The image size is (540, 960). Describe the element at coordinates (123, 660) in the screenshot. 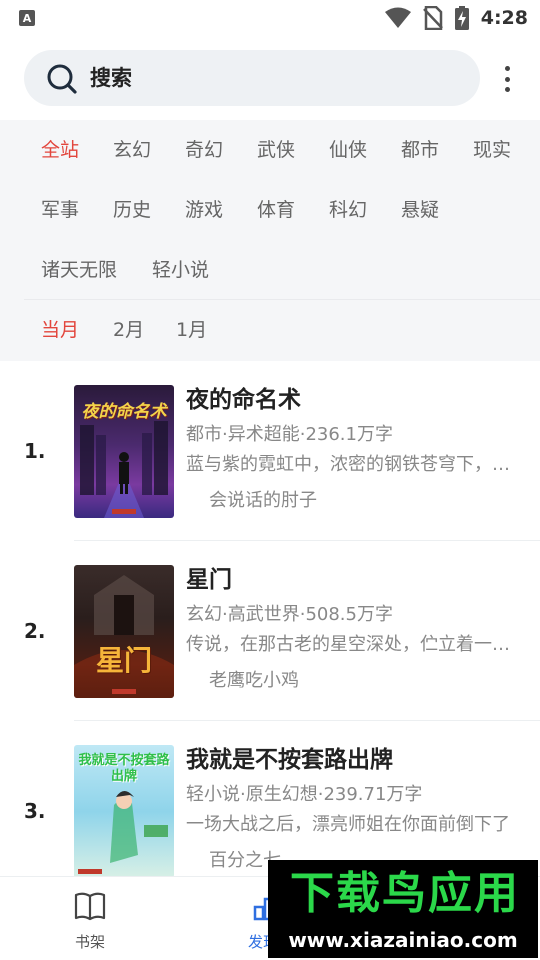

I see `cover-title: 星门` at that location.